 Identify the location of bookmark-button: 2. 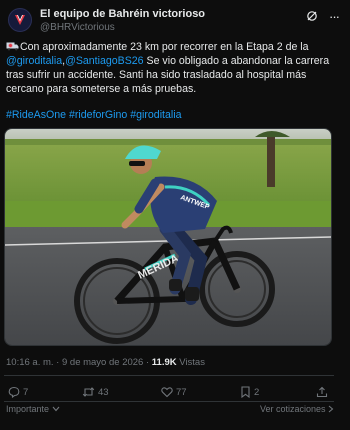
(249, 392).